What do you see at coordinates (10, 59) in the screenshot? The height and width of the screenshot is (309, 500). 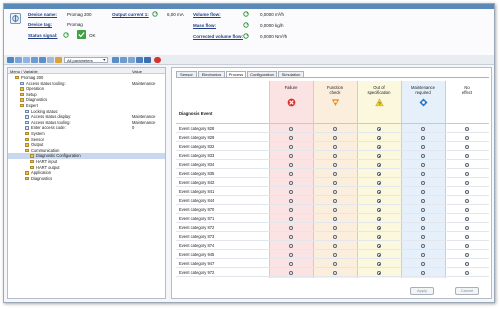 I see `home-icon` at bounding box center [10, 59].